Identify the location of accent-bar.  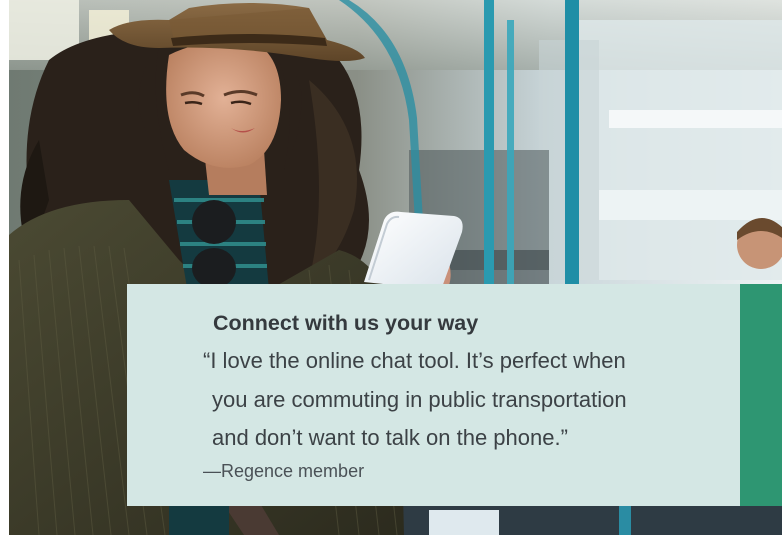
(761, 395).